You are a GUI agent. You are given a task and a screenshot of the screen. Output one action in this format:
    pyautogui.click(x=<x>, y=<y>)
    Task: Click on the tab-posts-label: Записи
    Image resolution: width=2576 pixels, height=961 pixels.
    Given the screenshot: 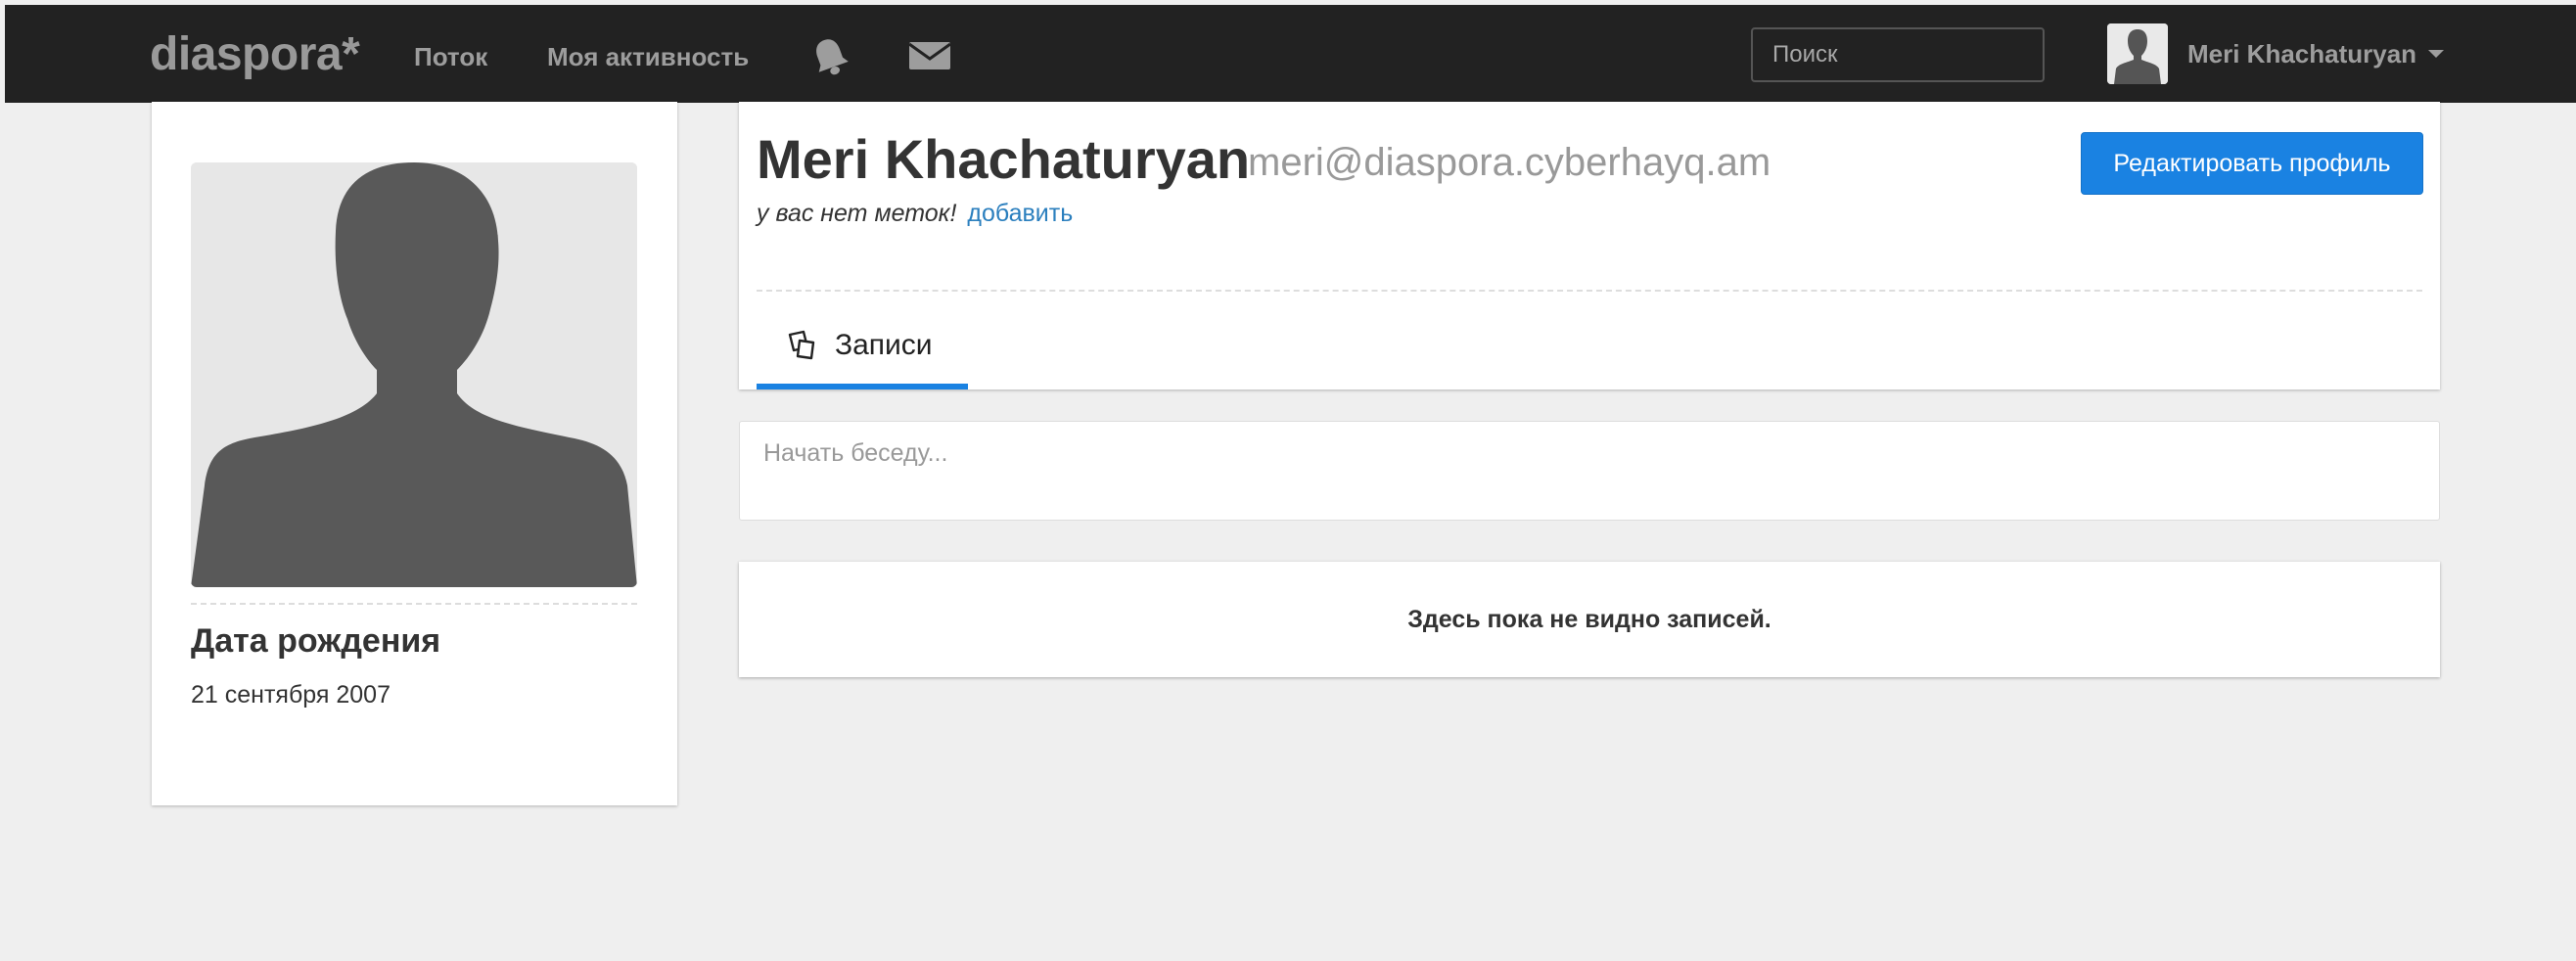 What is the action you would take?
    pyautogui.click(x=884, y=345)
    